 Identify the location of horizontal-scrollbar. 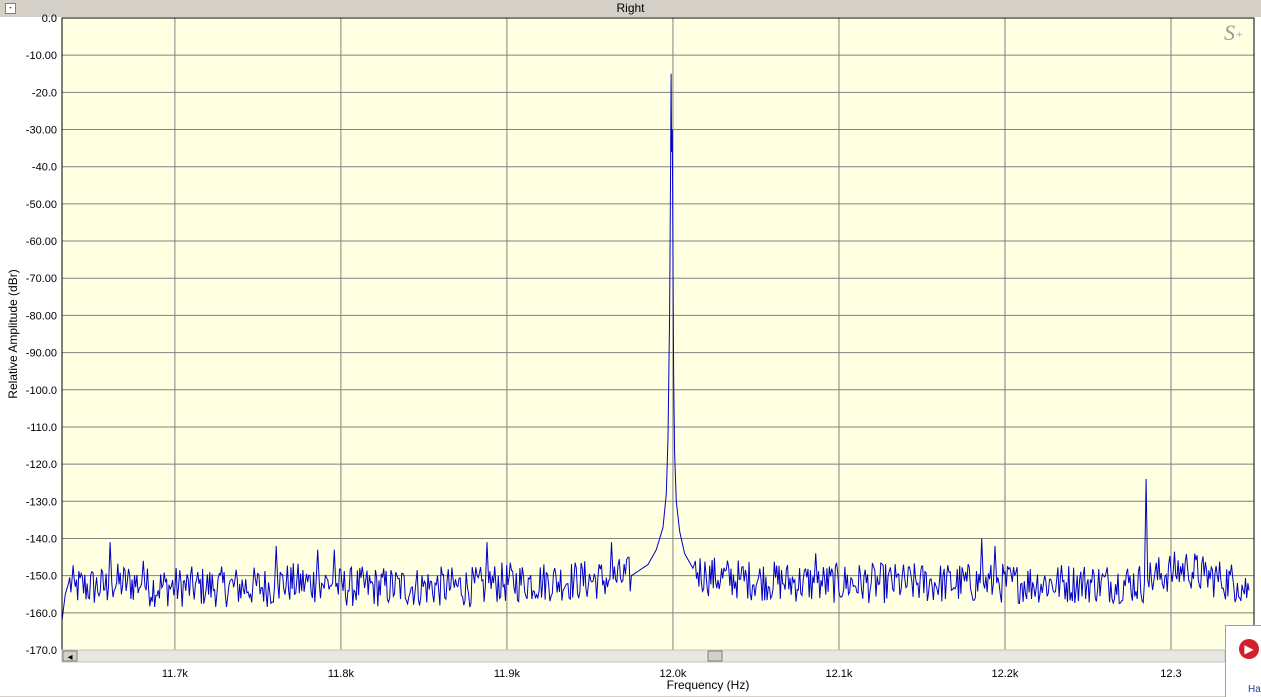
(643, 656).